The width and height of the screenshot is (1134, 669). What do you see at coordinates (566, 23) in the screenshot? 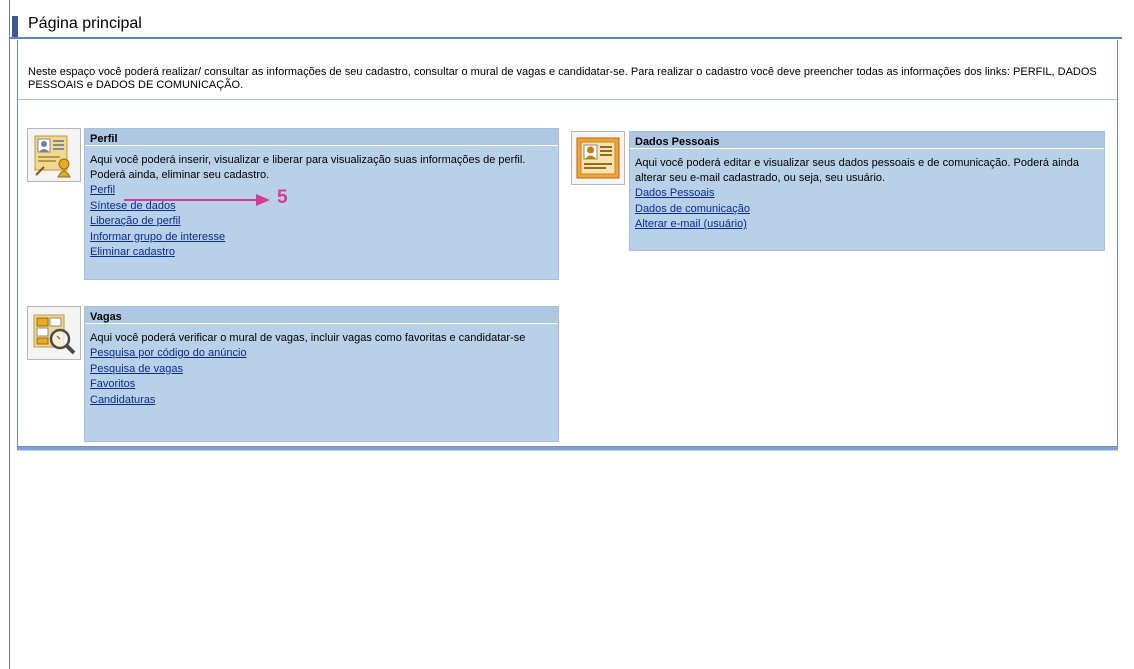
I see `page-header: Página principal` at bounding box center [566, 23].